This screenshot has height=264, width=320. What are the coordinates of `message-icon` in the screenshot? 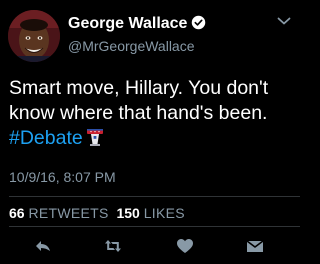 It's located at (255, 246).